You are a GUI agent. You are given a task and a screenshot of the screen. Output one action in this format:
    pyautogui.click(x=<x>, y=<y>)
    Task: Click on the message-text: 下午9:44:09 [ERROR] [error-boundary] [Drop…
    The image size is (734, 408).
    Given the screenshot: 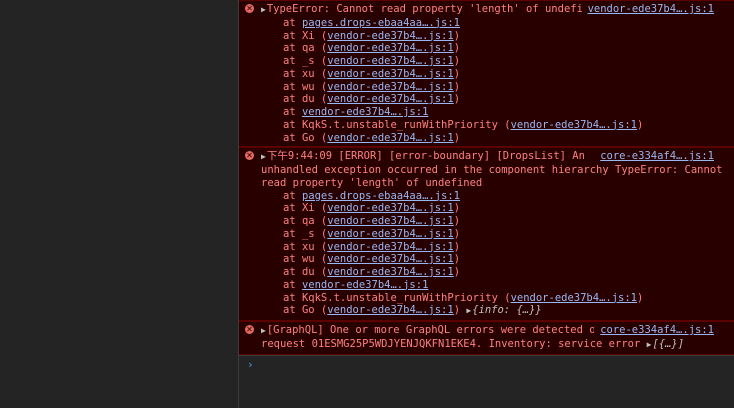 What is the action you would take?
    pyautogui.click(x=425, y=156)
    